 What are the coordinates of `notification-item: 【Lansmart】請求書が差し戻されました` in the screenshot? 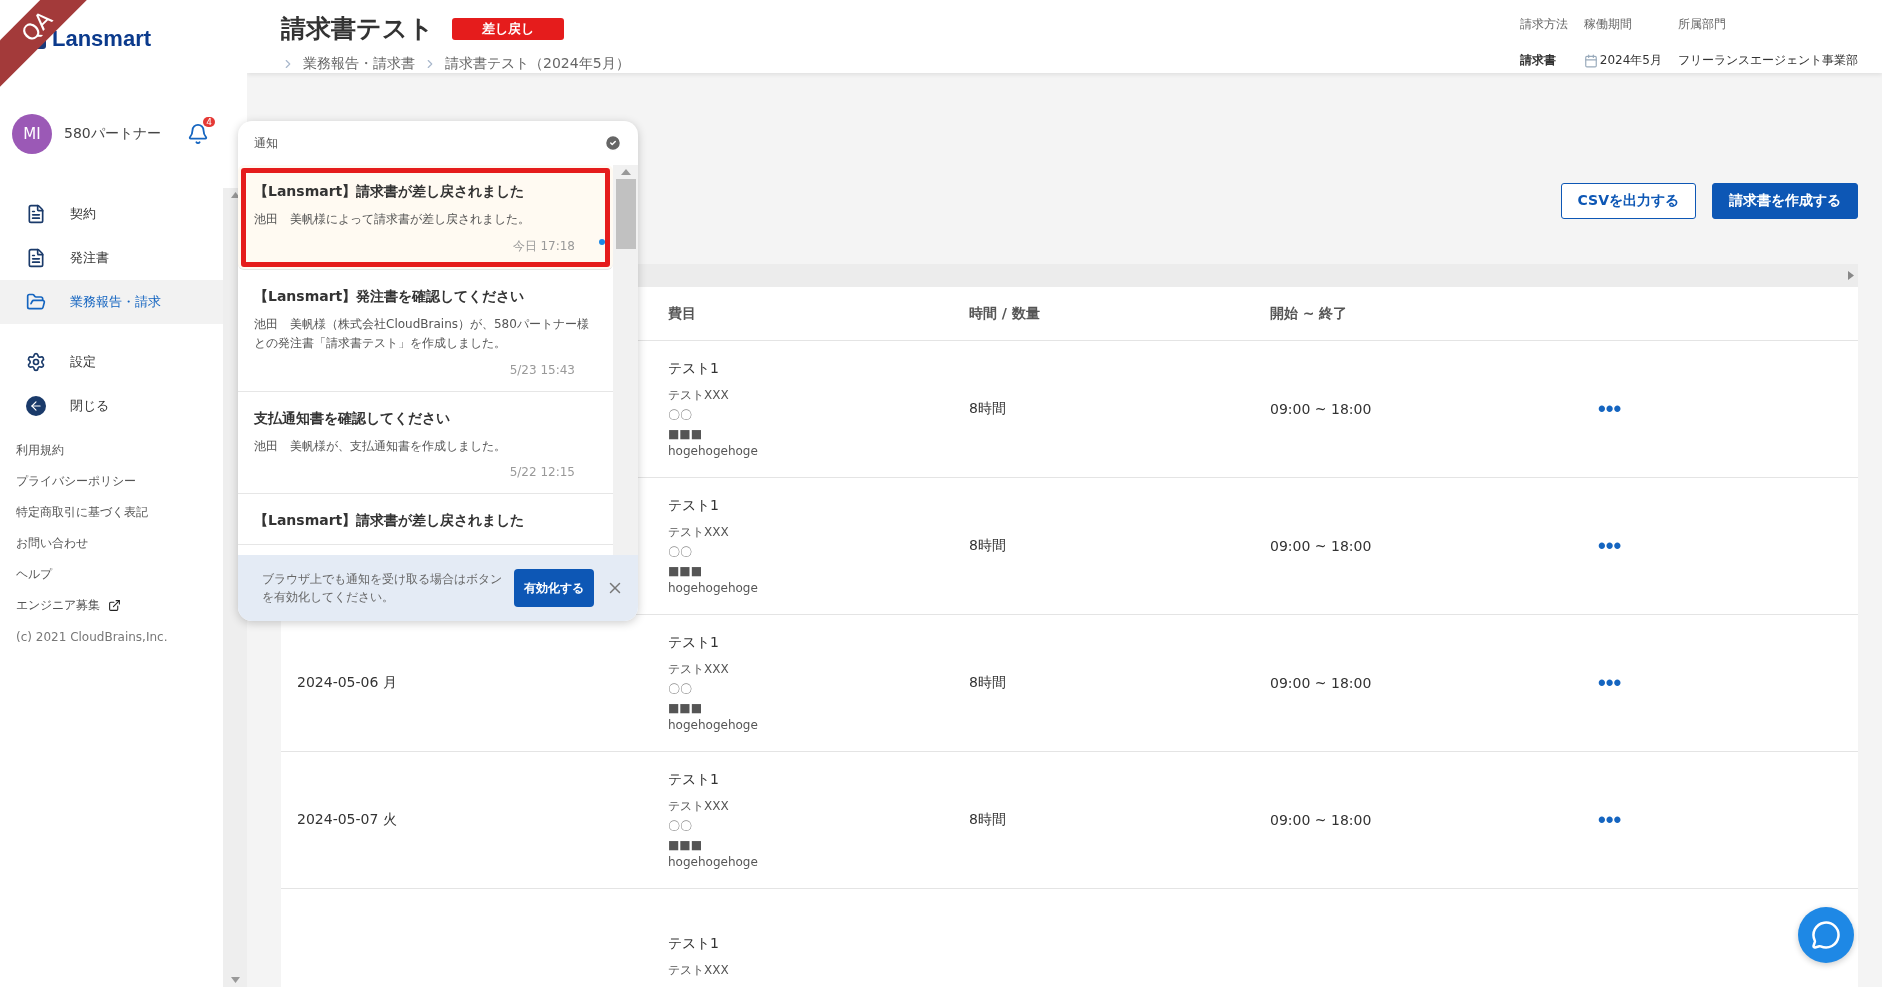 It's located at (425, 519).